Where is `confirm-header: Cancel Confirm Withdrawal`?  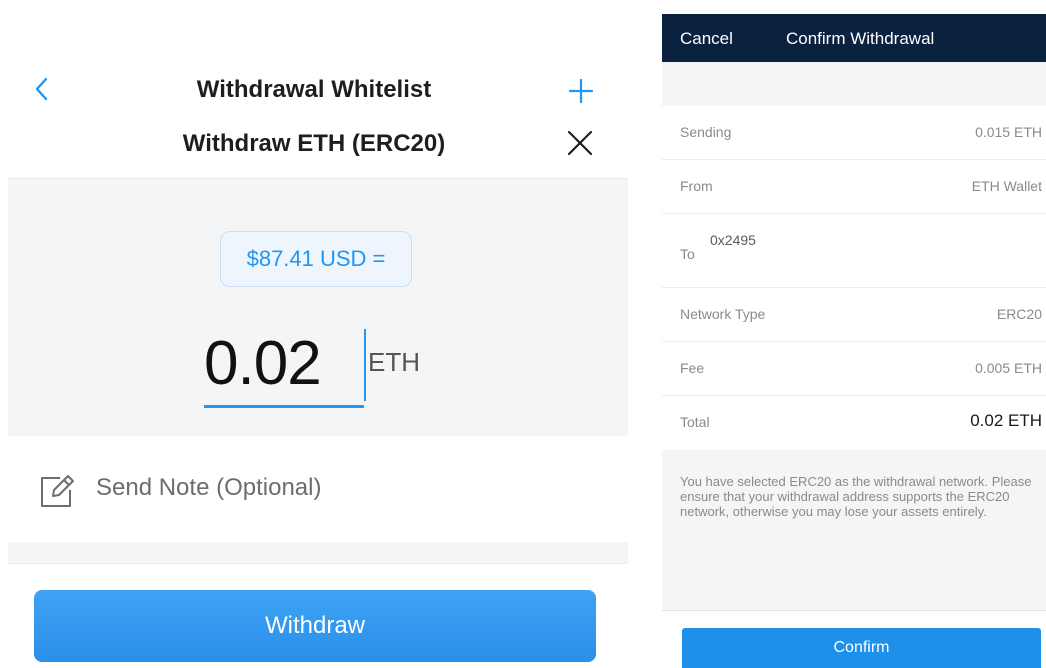
confirm-header: Cancel Confirm Withdrawal is located at coordinates (854, 38).